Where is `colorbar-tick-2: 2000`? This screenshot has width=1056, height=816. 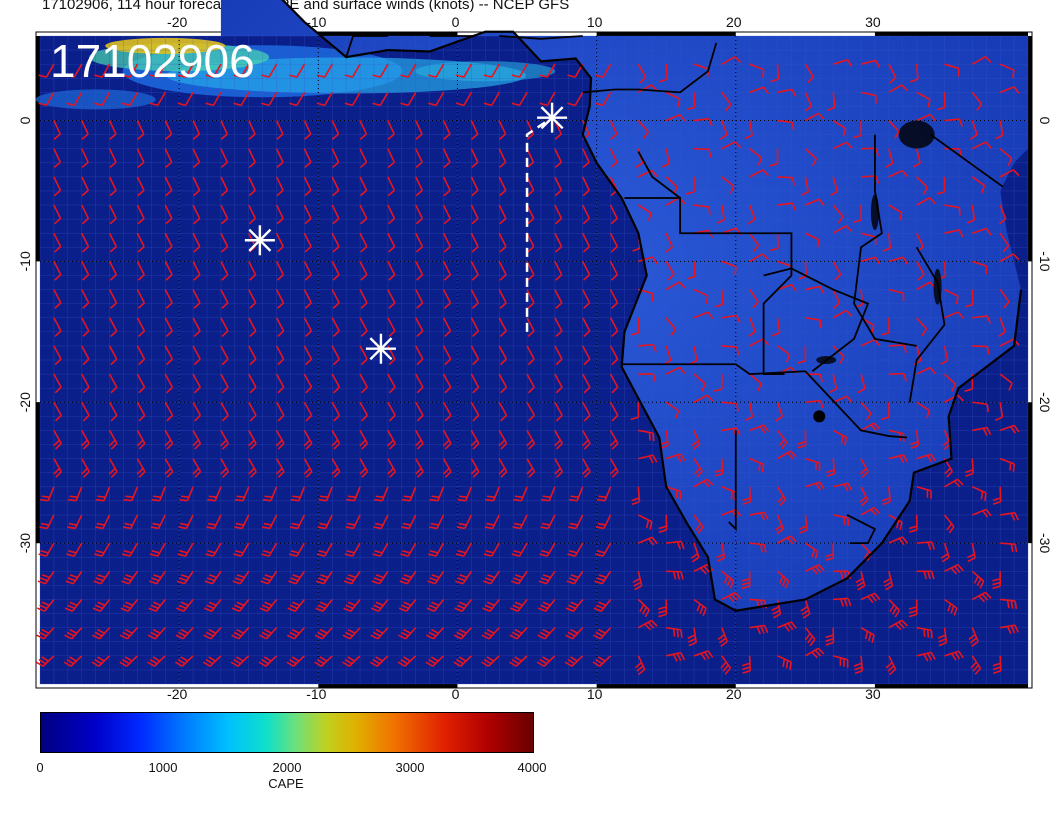
colorbar-tick-2: 2000 is located at coordinates (287, 767).